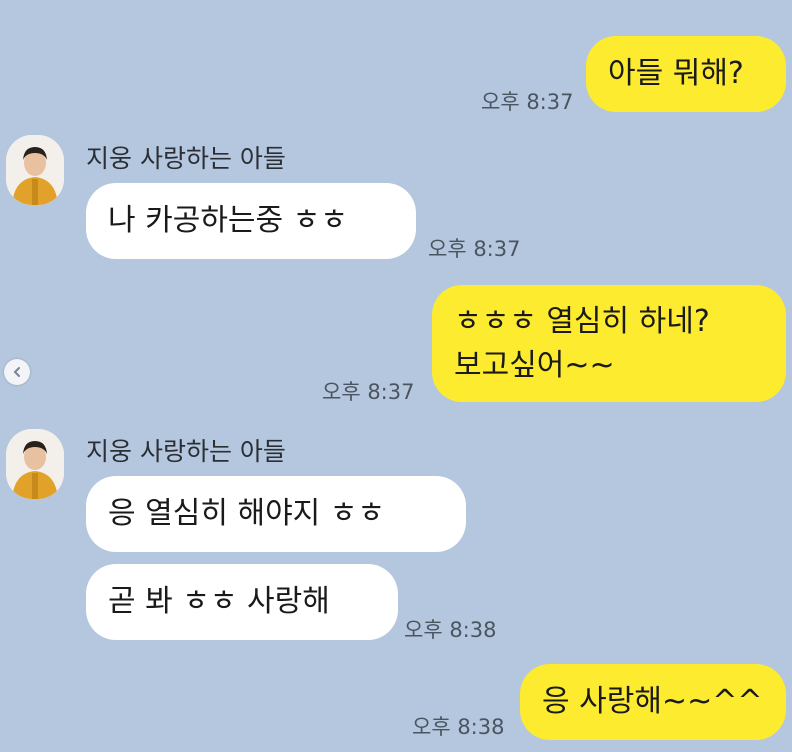 This screenshot has height=752, width=792. Describe the element at coordinates (228, 220) in the screenshot. I see `message-text: 나 카공하는중 ㅎㅎ` at that location.